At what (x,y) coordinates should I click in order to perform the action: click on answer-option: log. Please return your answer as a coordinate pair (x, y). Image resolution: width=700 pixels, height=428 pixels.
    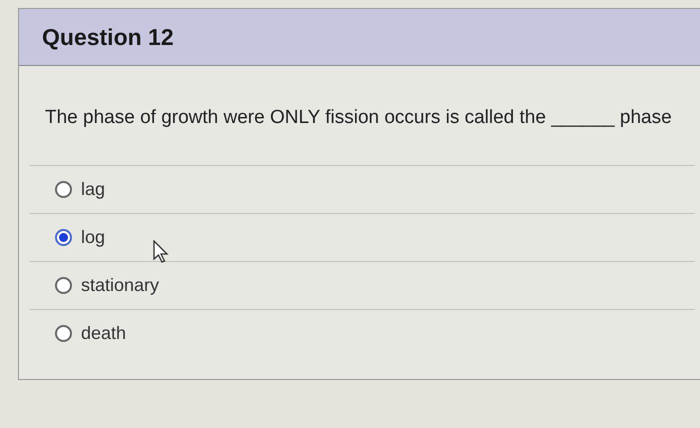
    Looking at the image, I should click on (80, 237).